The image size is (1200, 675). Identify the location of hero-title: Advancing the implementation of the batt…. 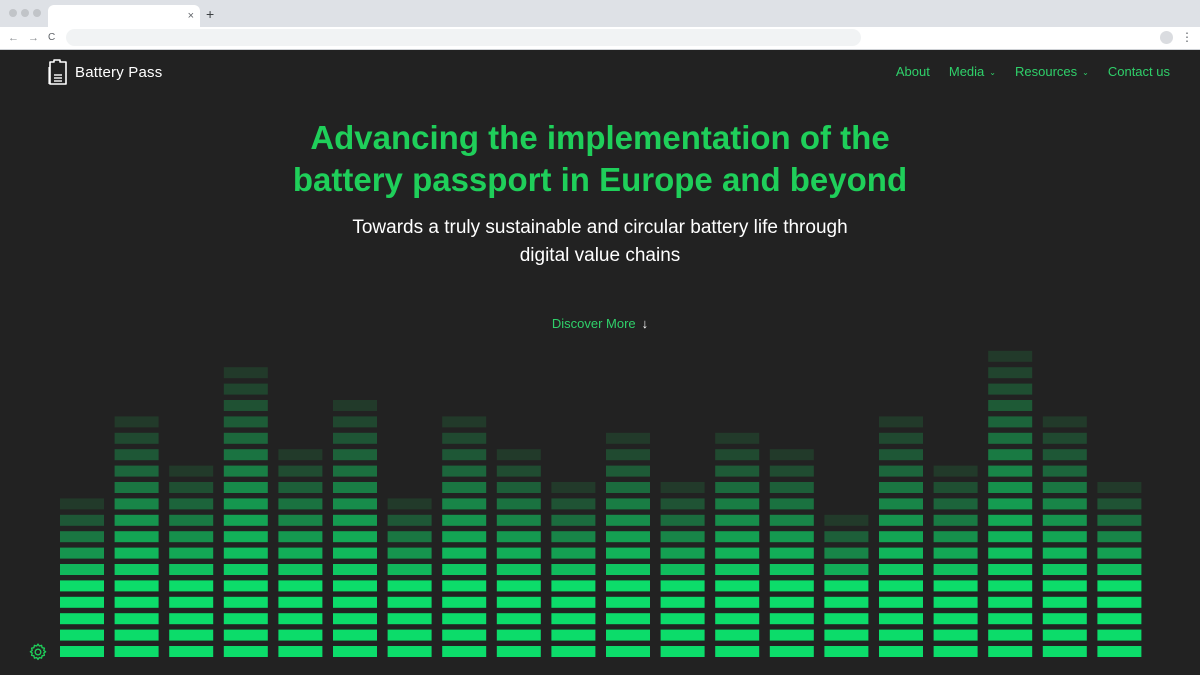
(600, 159).